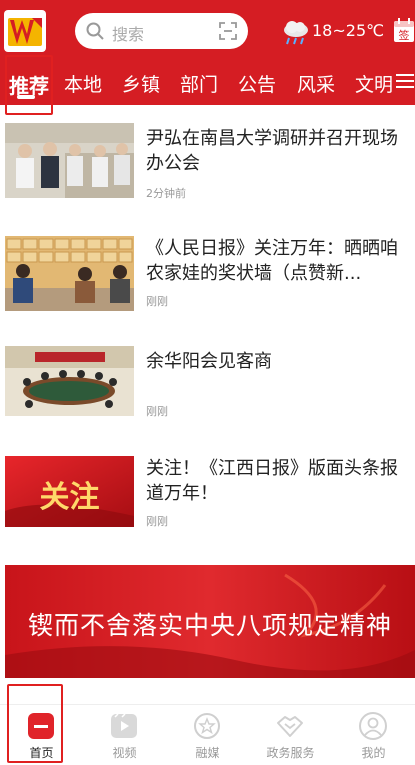 This screenshot has height=765, width=415. Describe the element at coordinates (272, 481) in the screenshot. I see `news-title: 关注！《江西日报》版面头条报道万年！` at that location.